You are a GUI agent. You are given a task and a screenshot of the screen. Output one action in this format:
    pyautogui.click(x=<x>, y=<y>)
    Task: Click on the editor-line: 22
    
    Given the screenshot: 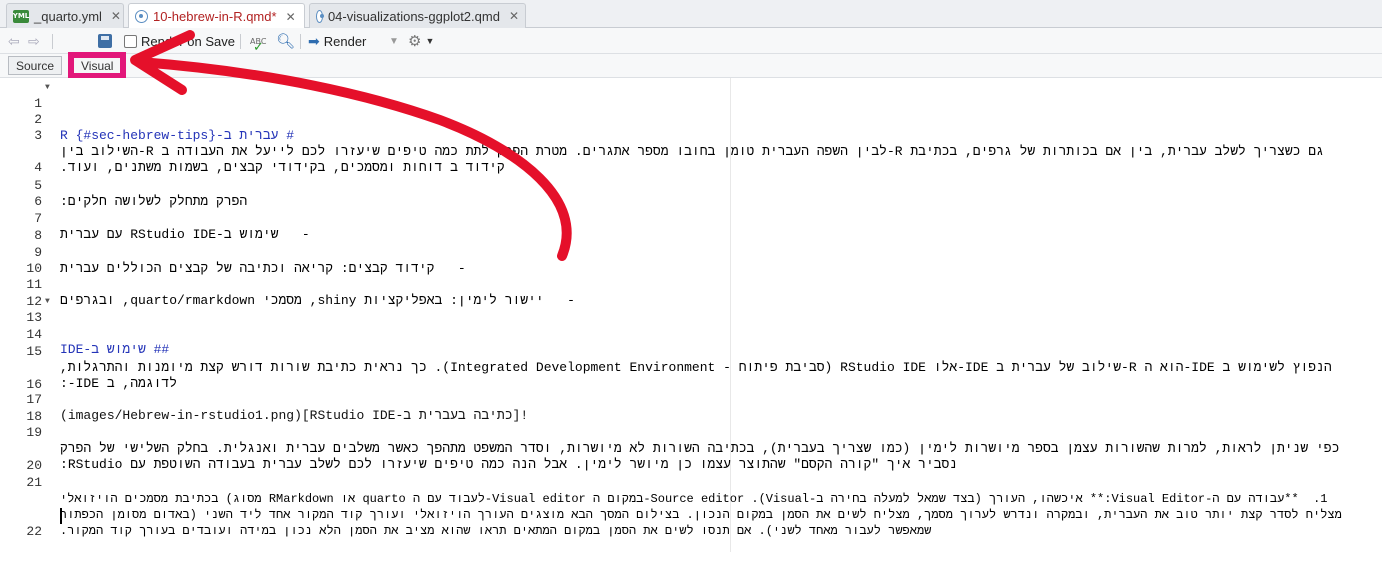 What is the action you would take?
    pyautogui.click(x=691, y=523)
    